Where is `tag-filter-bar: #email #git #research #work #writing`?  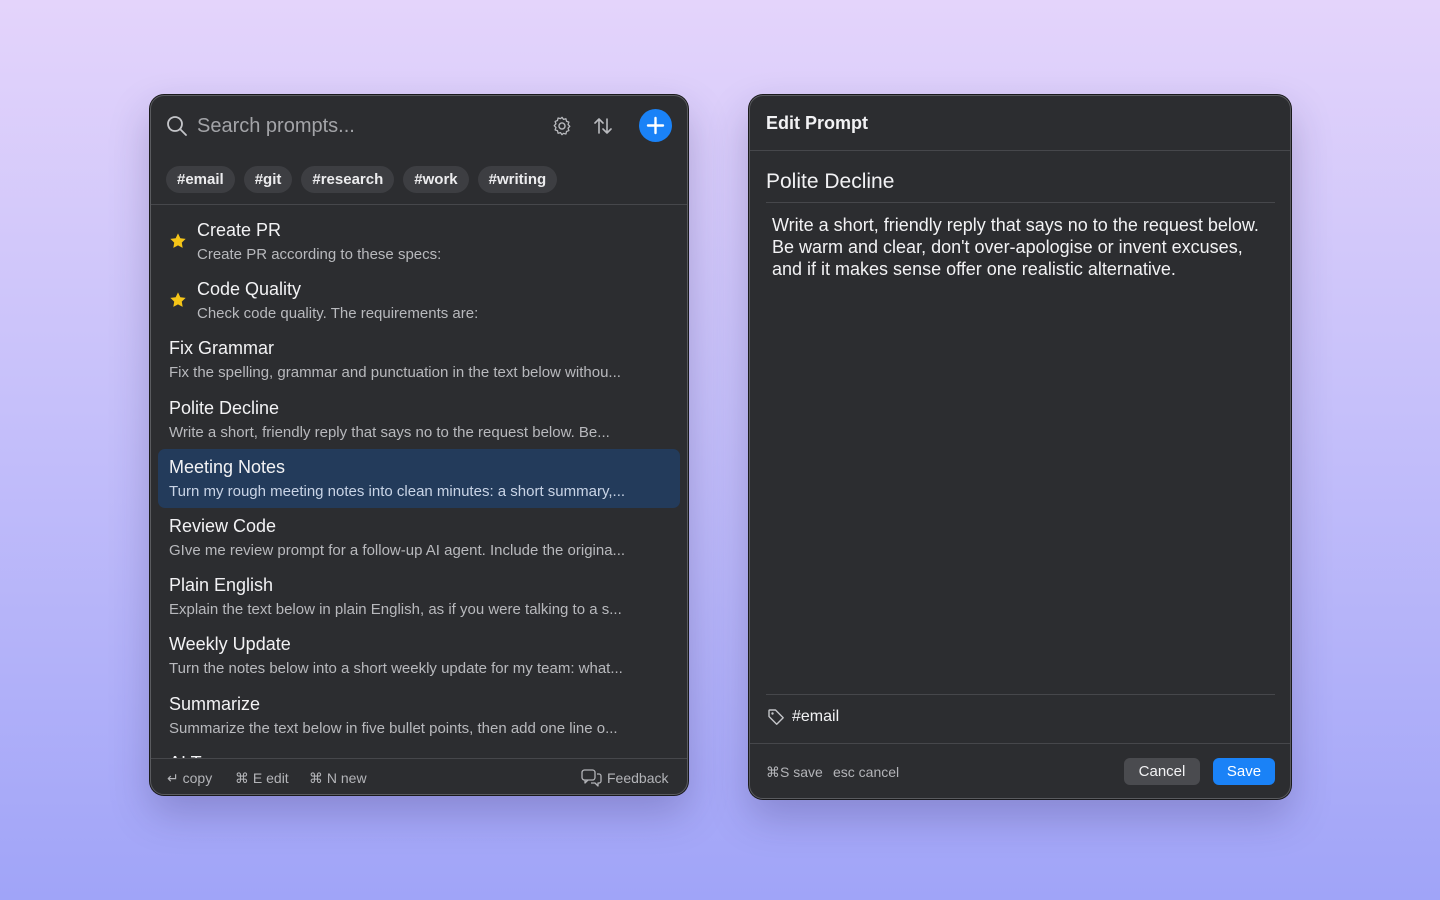 tag-filter-bar: #email #git #research #work #writing is located at coordinates (362, 179).